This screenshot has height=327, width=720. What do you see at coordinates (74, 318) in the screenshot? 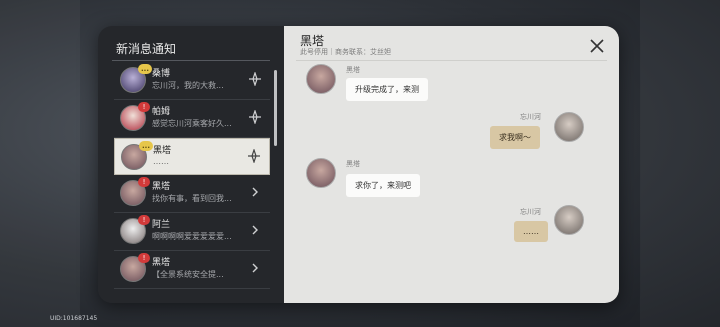
I see `uid-label: UID:101687145` at bounding box center [74, 318].